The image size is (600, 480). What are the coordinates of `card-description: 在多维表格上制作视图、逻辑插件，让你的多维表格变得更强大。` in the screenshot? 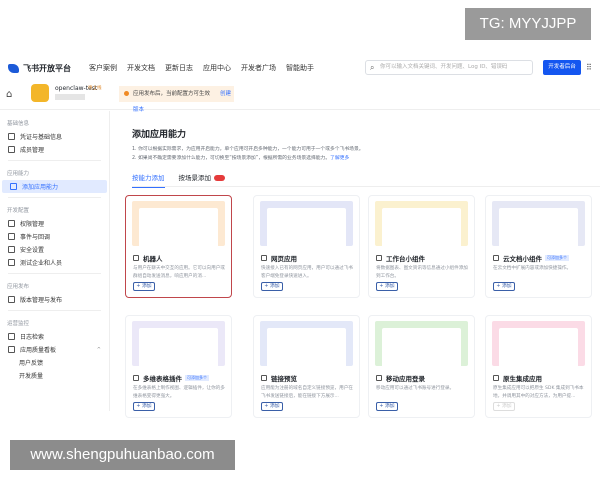 It's located at (179, 392).